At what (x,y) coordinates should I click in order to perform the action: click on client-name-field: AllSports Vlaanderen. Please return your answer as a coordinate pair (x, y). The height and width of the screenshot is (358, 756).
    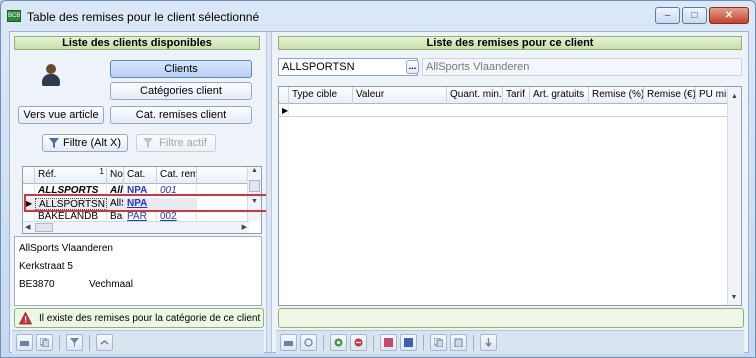
    Looking at the image, I should click on (582, 67).